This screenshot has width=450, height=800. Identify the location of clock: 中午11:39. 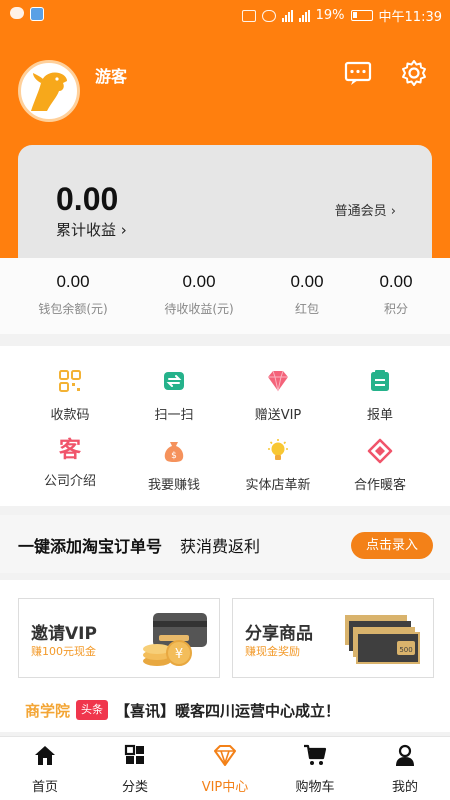
(410, 17).